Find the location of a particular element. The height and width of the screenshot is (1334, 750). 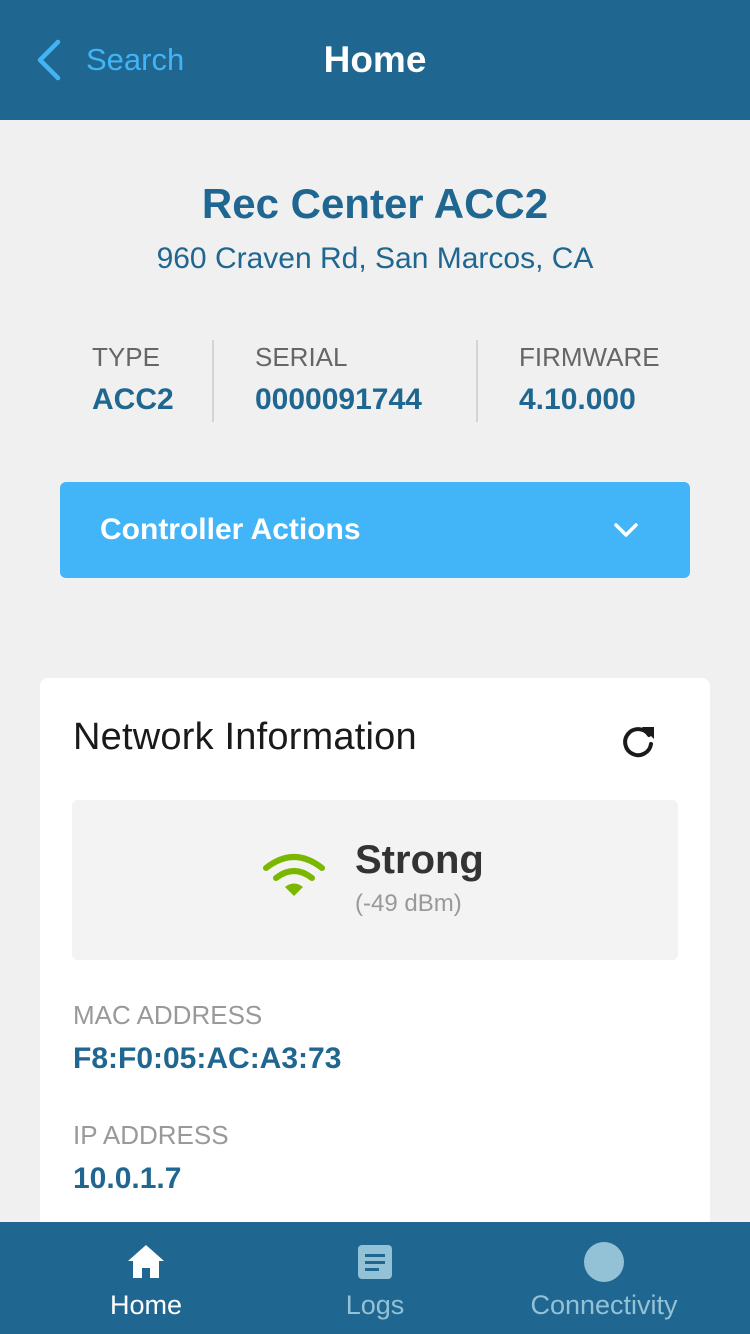

signal-strength-panel: Strong (-49 dBm) is located at coordinates (375, 880).